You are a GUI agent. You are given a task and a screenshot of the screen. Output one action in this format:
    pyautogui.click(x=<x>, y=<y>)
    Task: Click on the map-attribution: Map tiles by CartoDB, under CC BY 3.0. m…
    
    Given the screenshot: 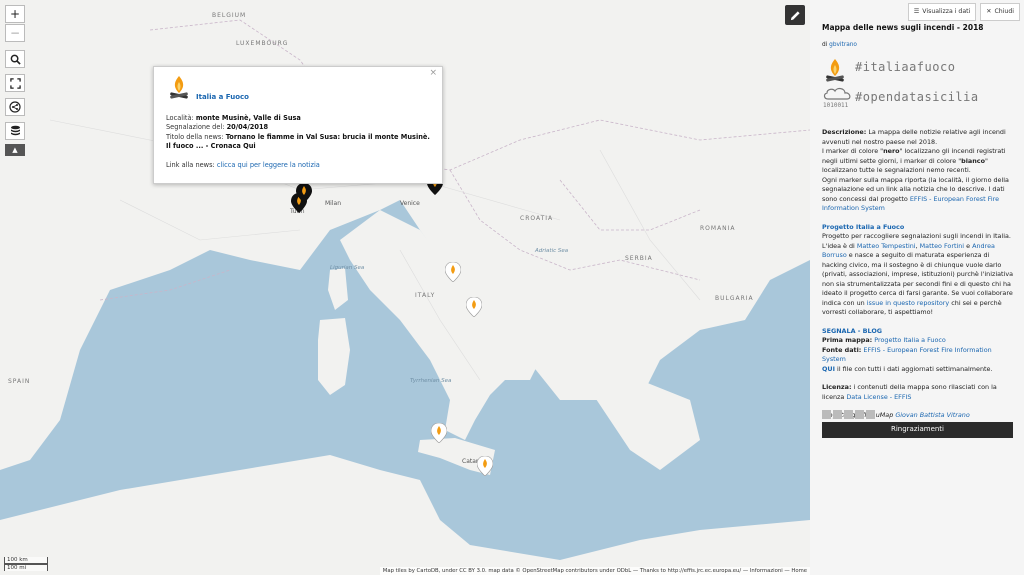 What is the action you would take?
    pyautogui.click(x=594, y=571)
    